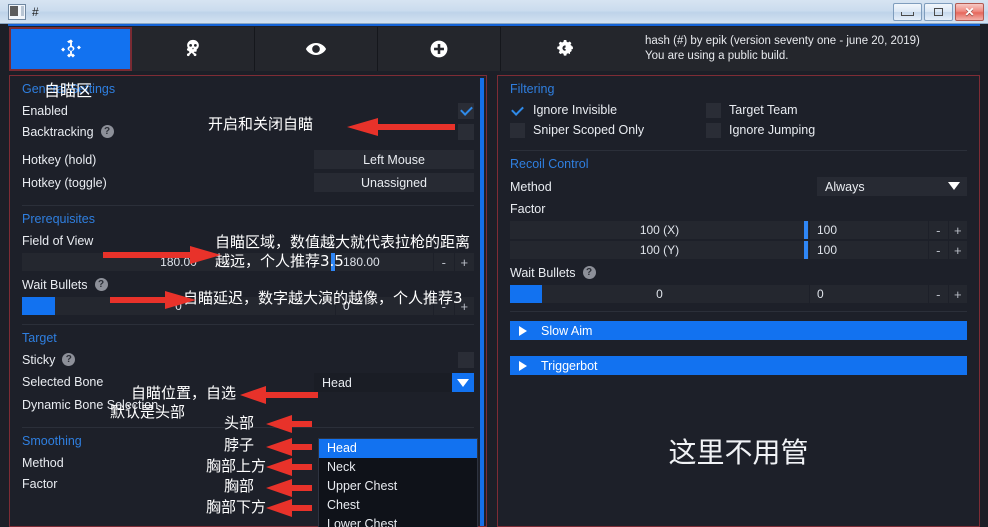  I want to click on recoil-x-slider: 100 (X), so click(659, 230).